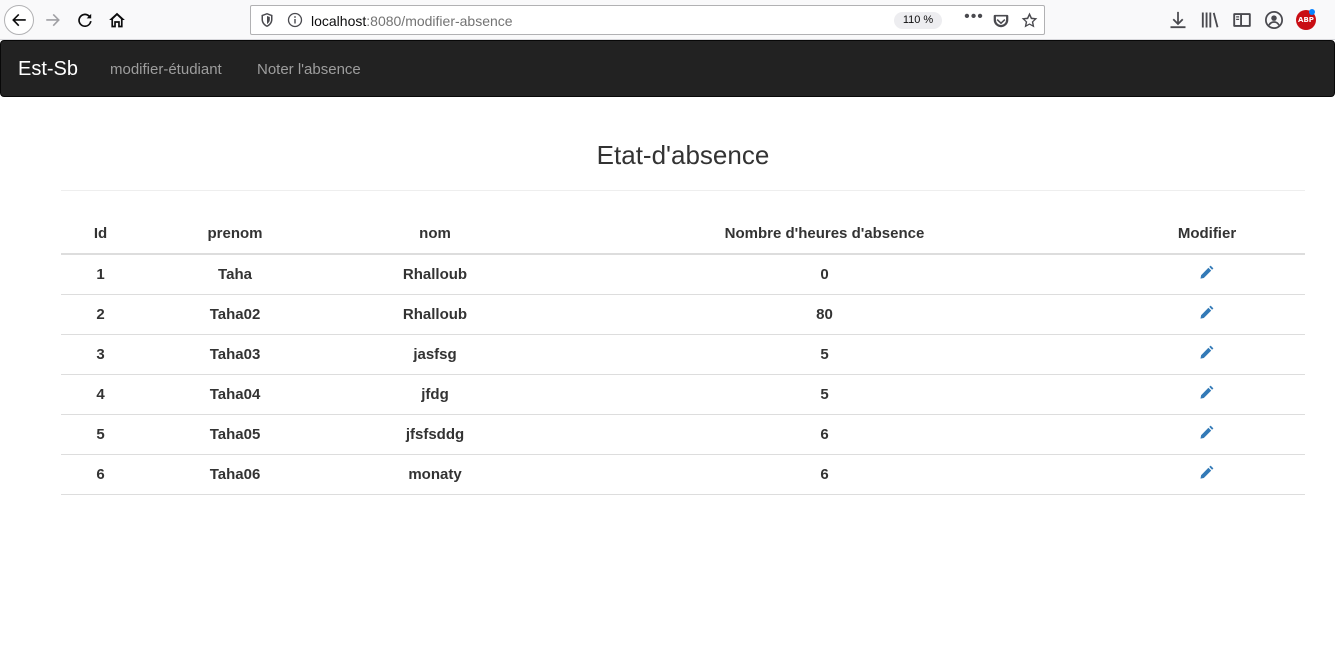 This screenshot has height=663, width=1335. I want to click on table-row: 1 Taha Rhalloub 0, so click(683, 274).